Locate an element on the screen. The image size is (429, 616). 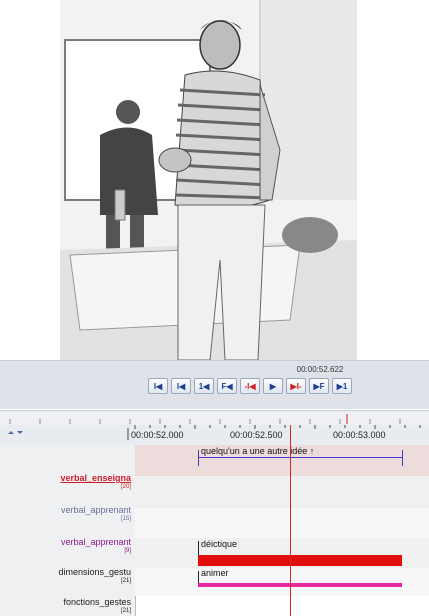
selection-start-button: -I◀ is located at coordinates (250, 386).